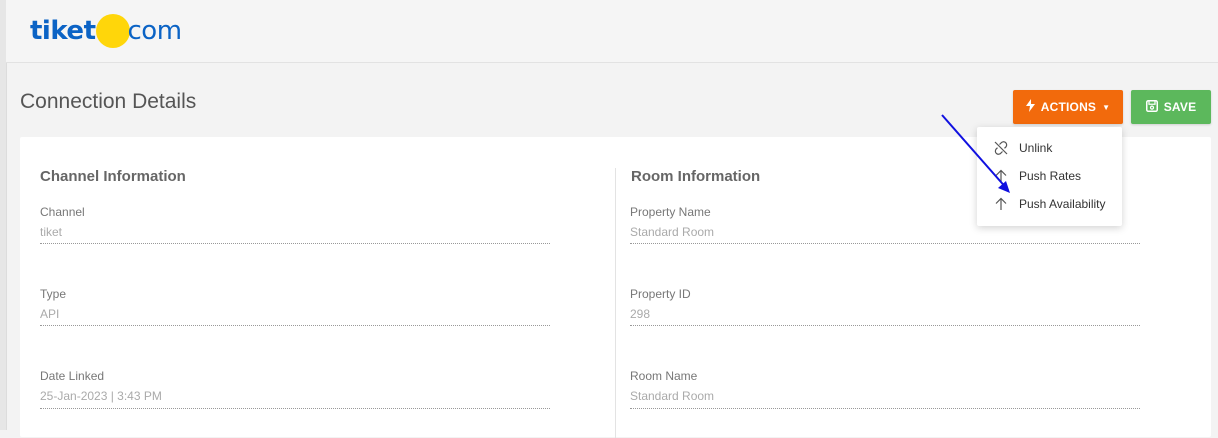  I want to click on menu-item-label: Unlink, so click(1036, 148).